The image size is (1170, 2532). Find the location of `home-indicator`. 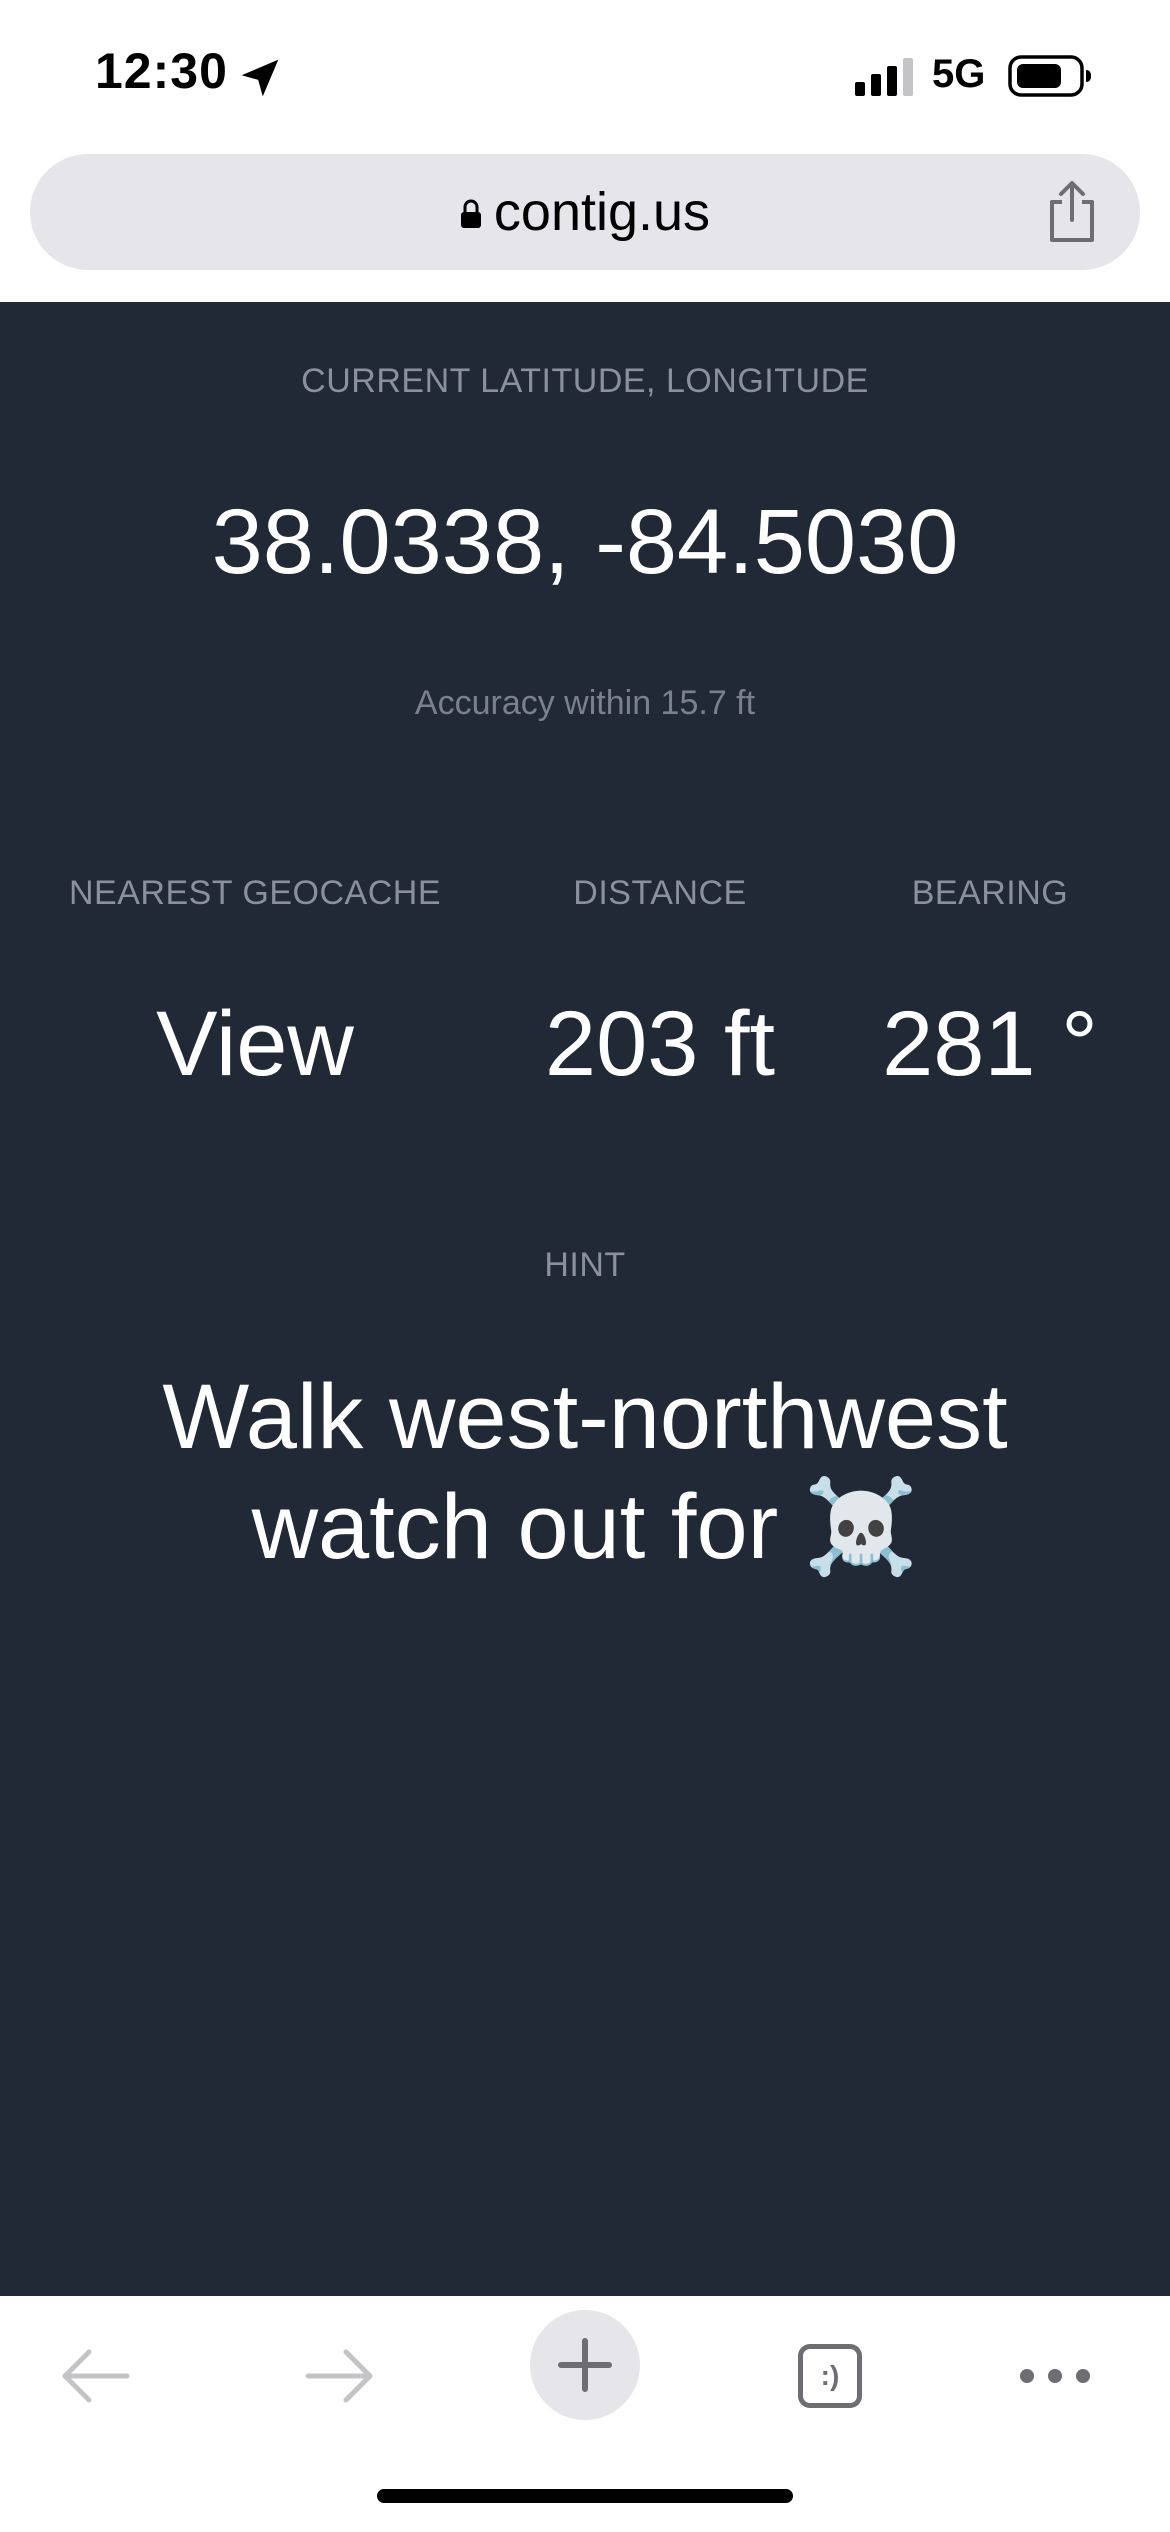

home-indicator is located at coordinates (585, 2496).